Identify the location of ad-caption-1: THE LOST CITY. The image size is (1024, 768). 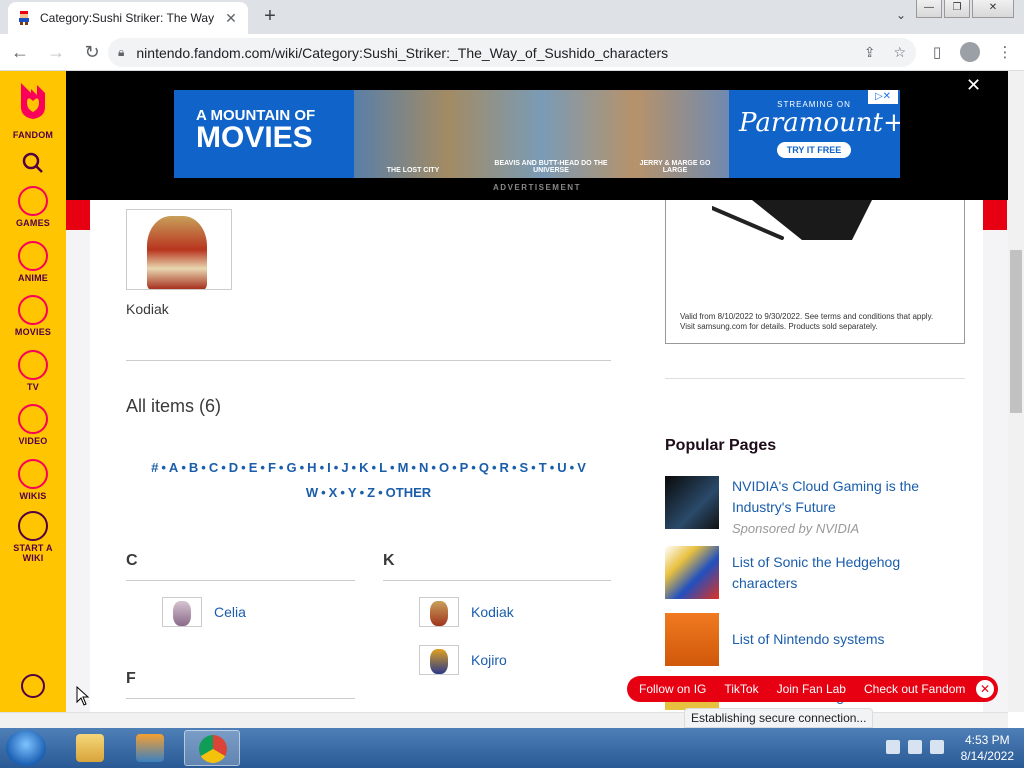
(413, 170).